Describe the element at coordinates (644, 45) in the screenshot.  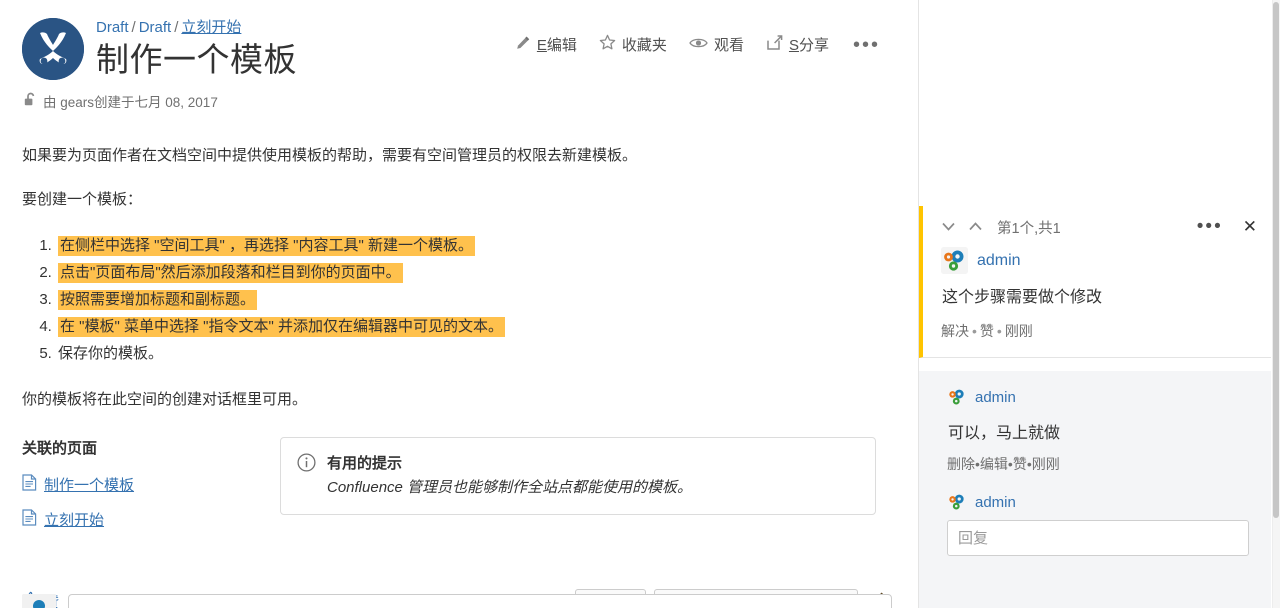
I see `favorite-label: 收藏夹` at that location.